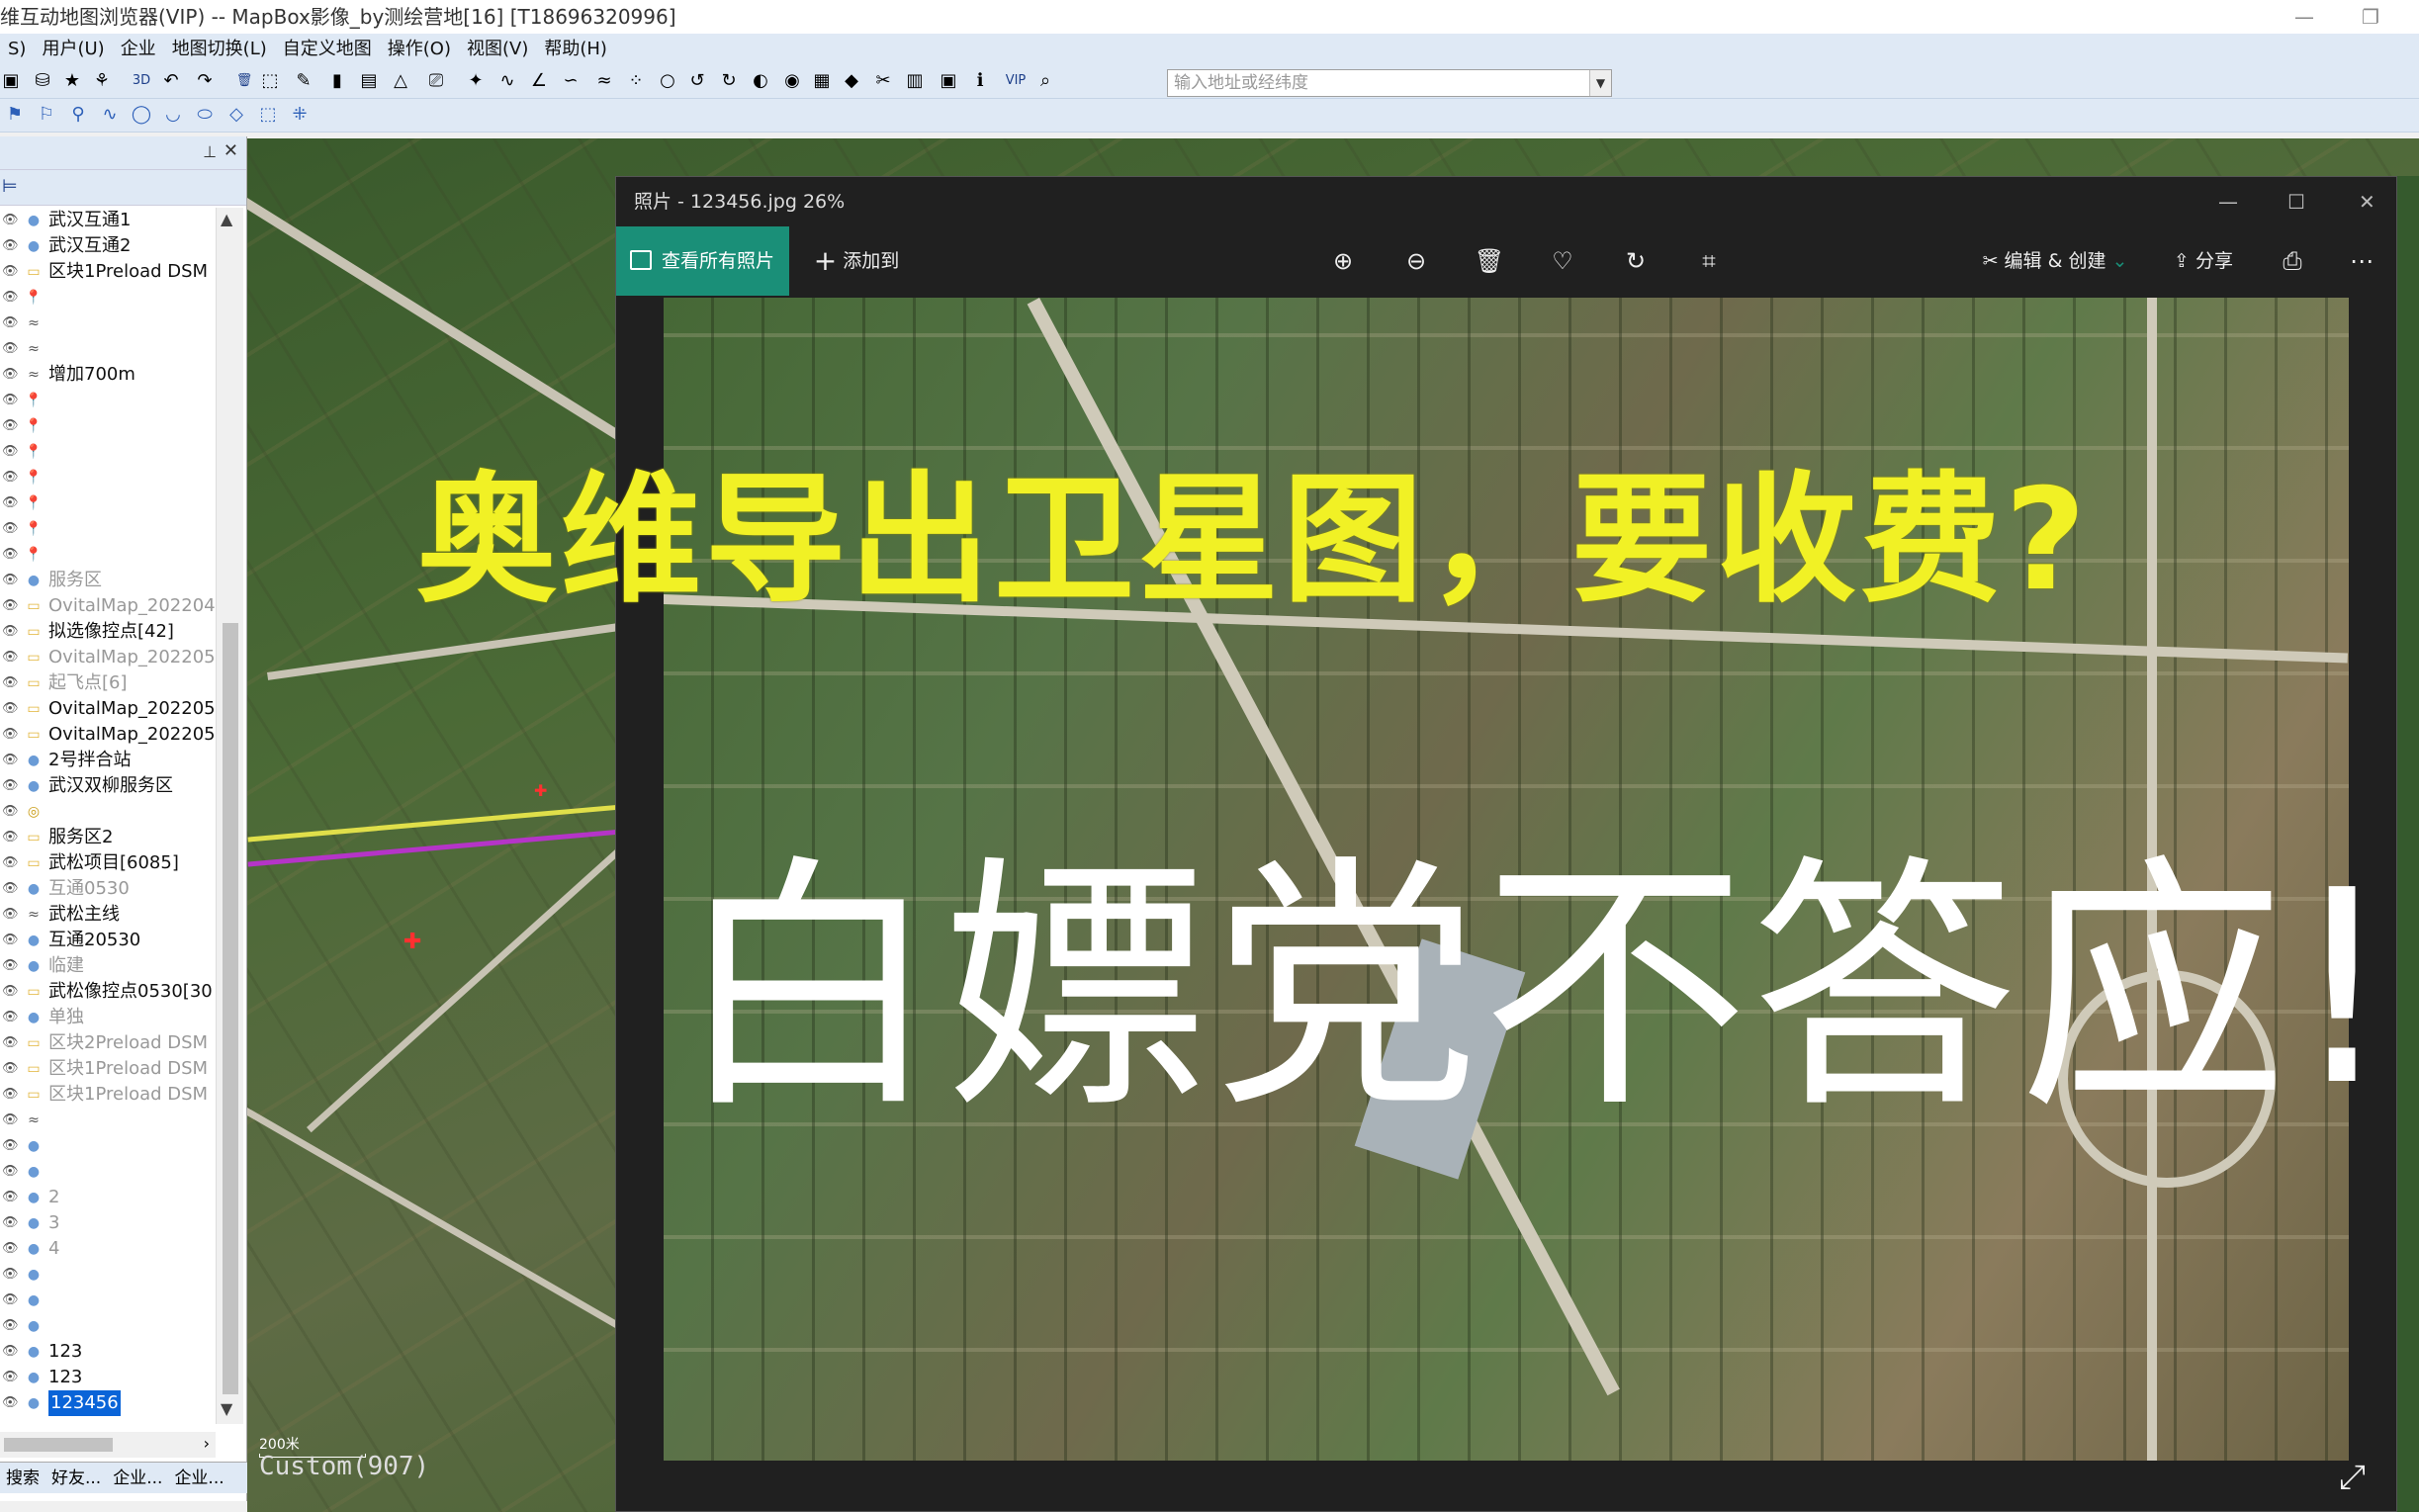  I want to click on cut-icon: ✂, so click(883, 81).